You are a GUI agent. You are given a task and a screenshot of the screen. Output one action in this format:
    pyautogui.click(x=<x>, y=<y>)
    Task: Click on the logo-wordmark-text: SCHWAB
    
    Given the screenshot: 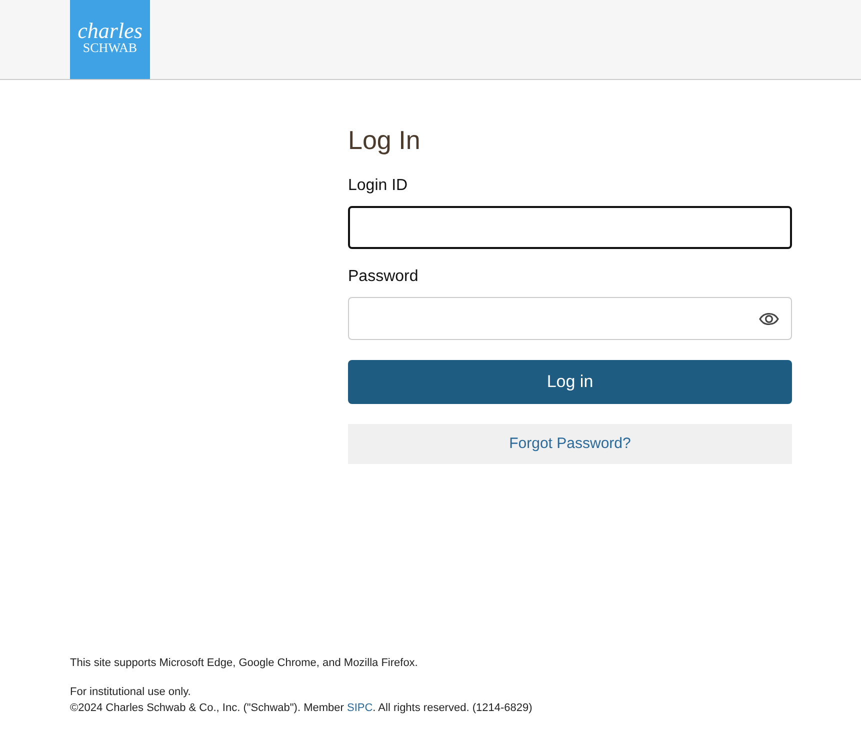 What is the action you would take?
    pyautogui.click(x=110, y=47)
    